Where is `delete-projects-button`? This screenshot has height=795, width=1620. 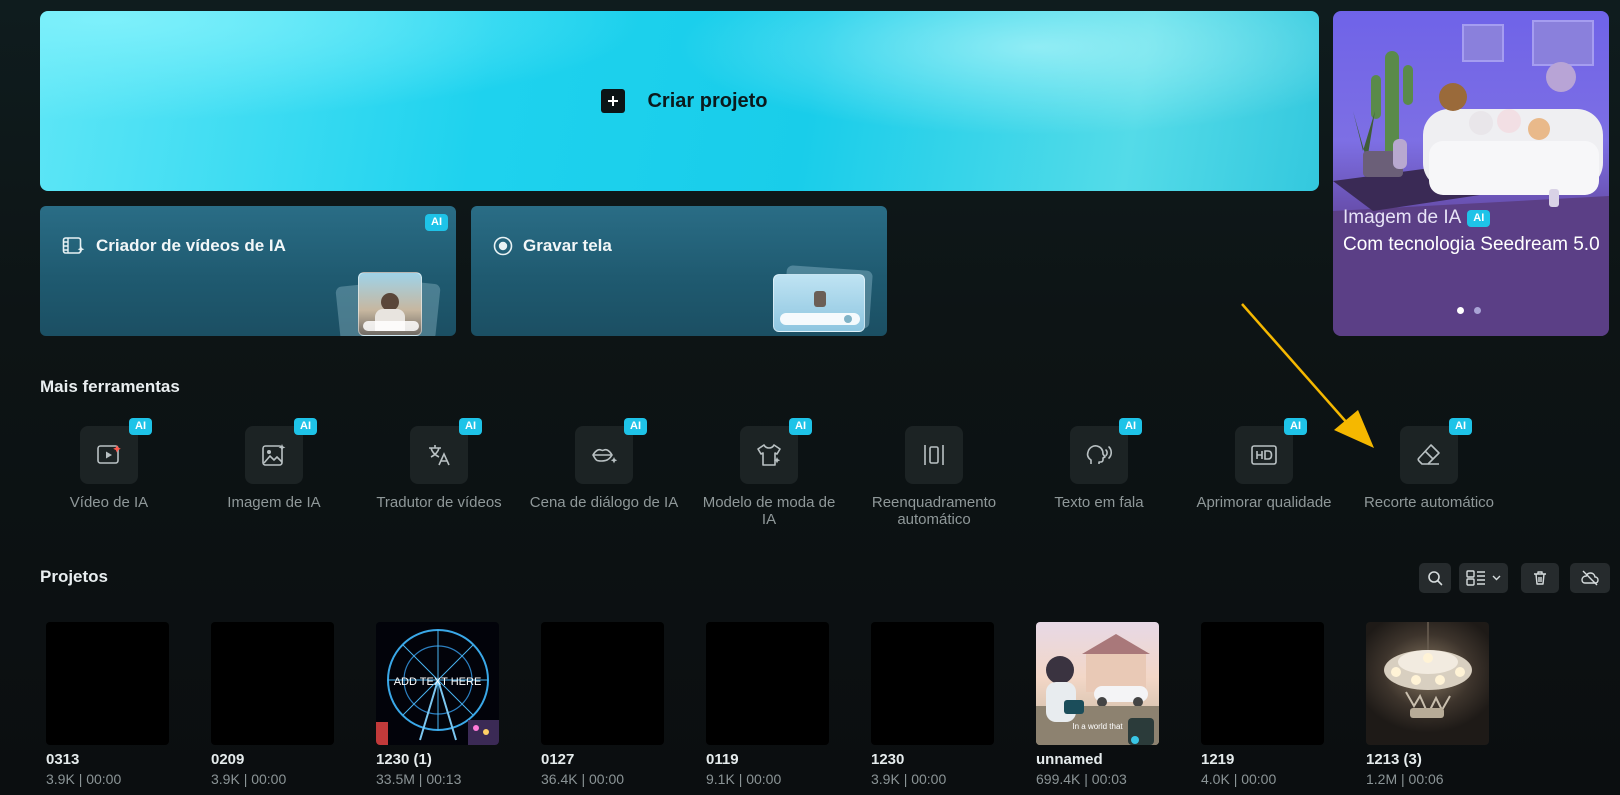 delete-projects-button is located at coordinates (1540, 578).